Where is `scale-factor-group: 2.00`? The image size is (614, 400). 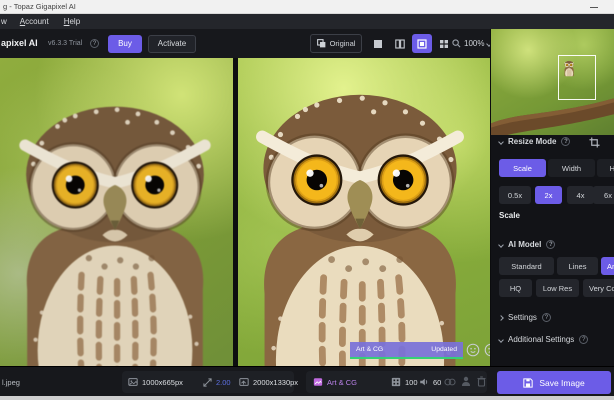
scale-factor-group: 2.00 is located at coordinates (217, 382).